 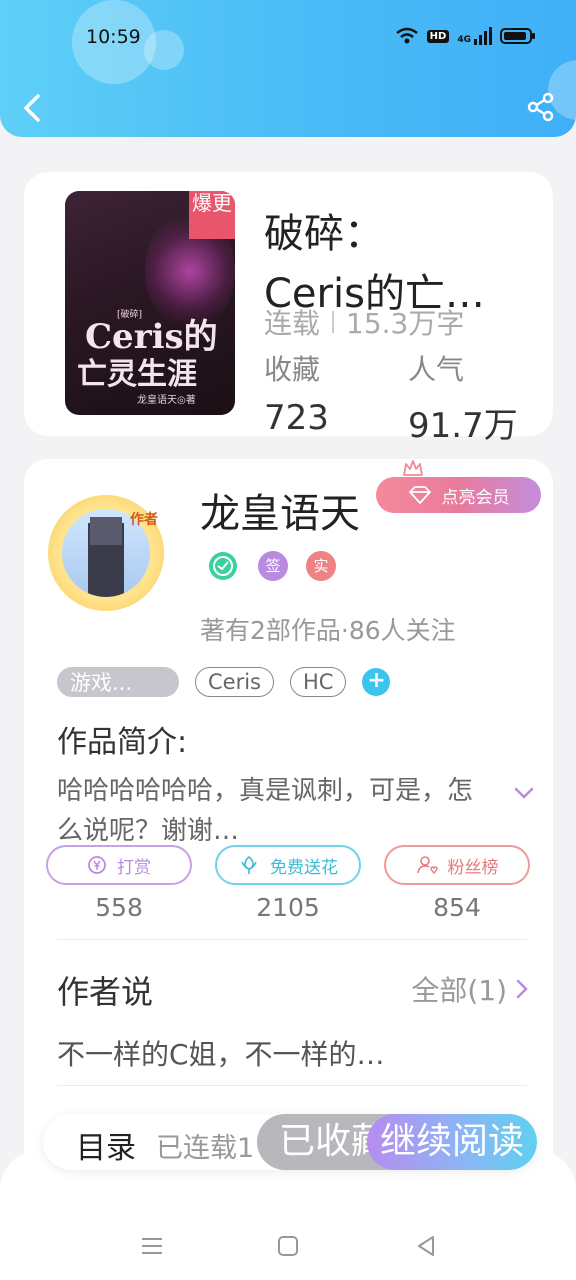 I want to click on vip-button: 点亮会员, so click(x=458, y=495).